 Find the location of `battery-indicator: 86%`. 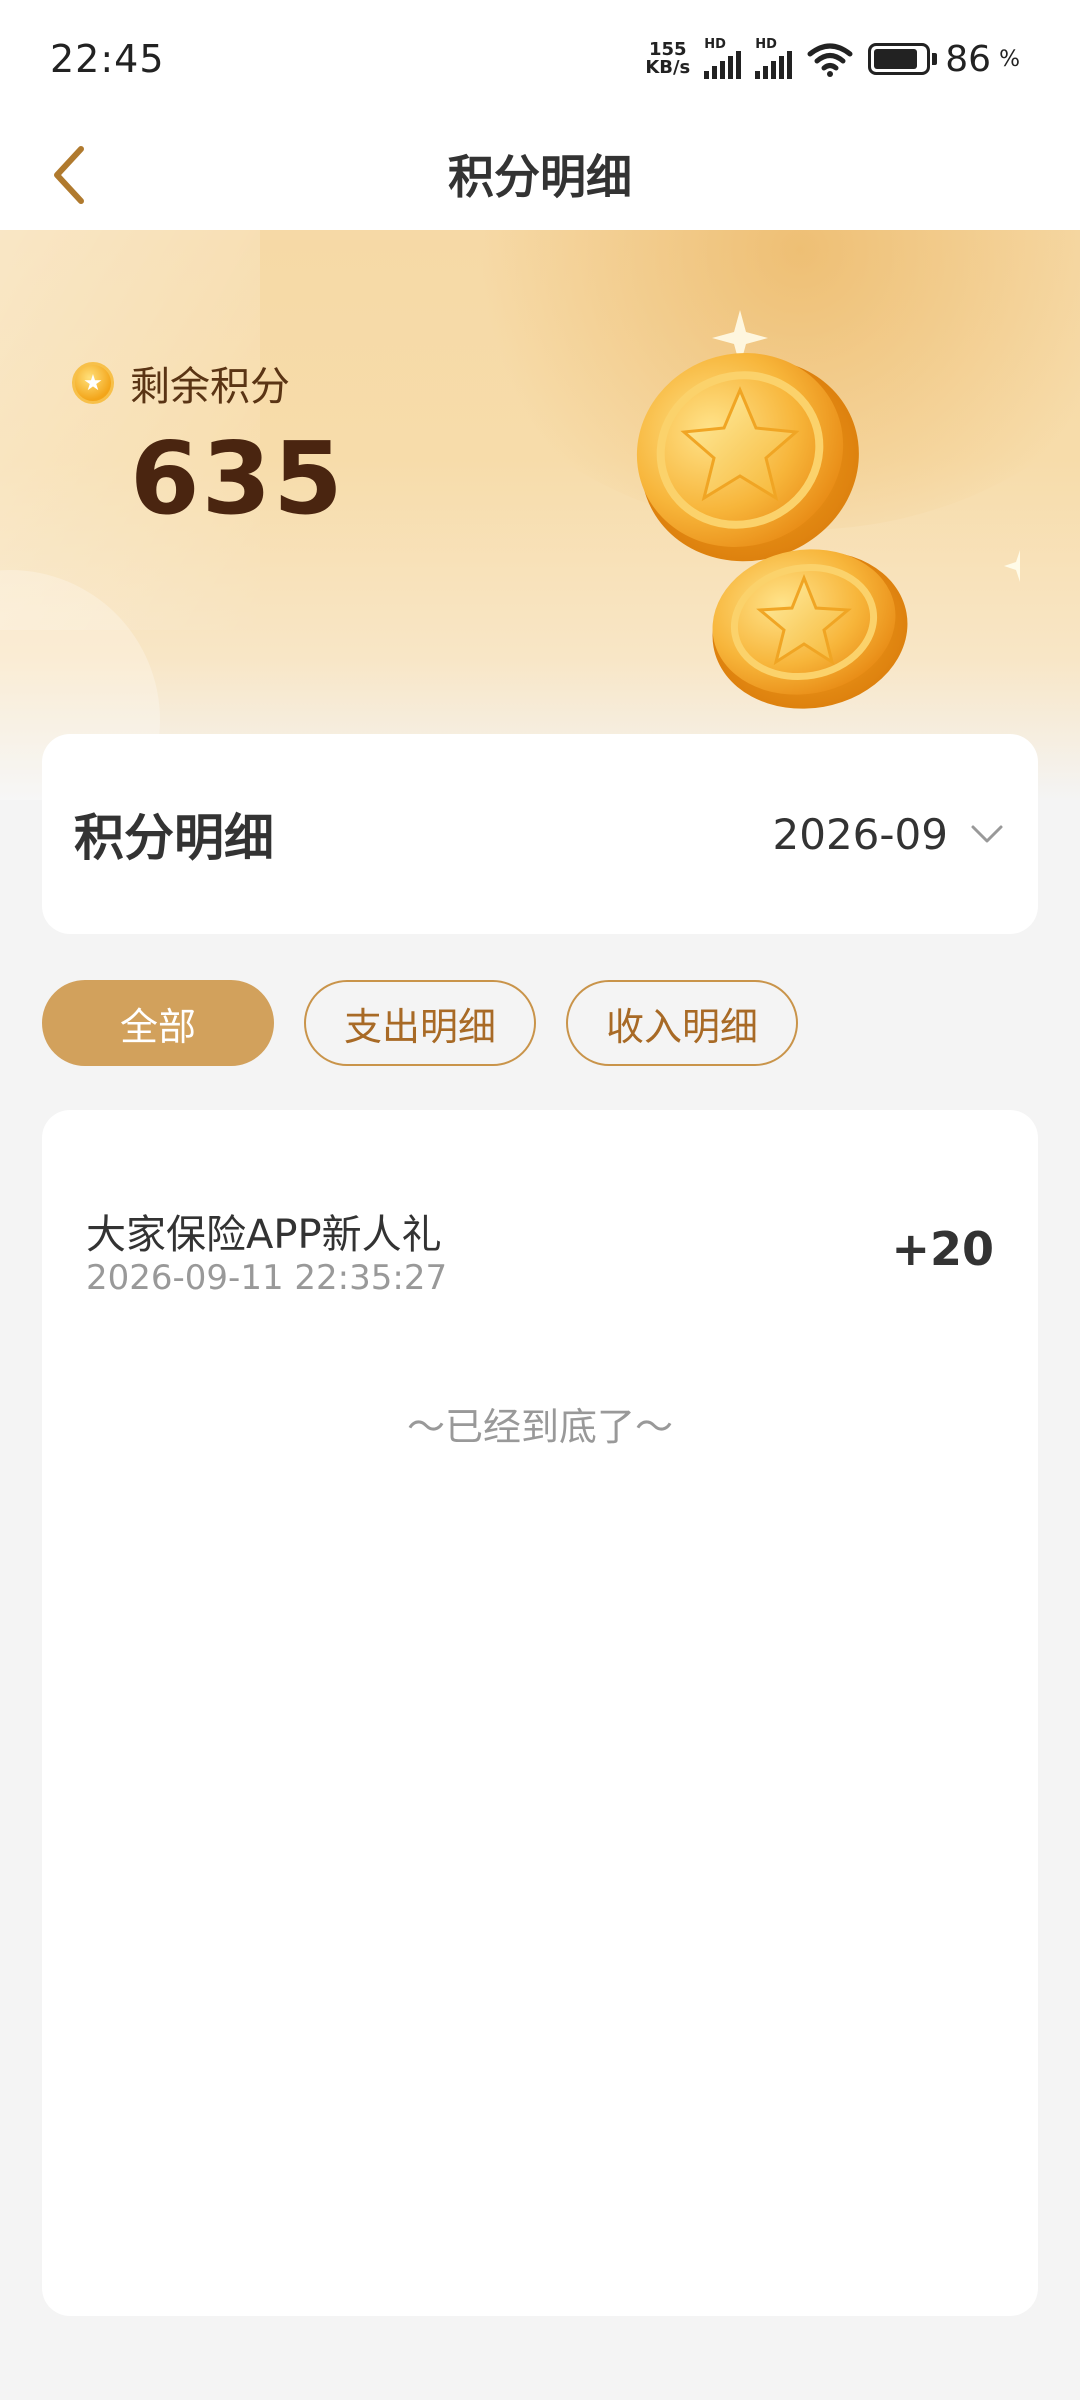

battery-indicator: 86% is located at coordinates (944, 59).